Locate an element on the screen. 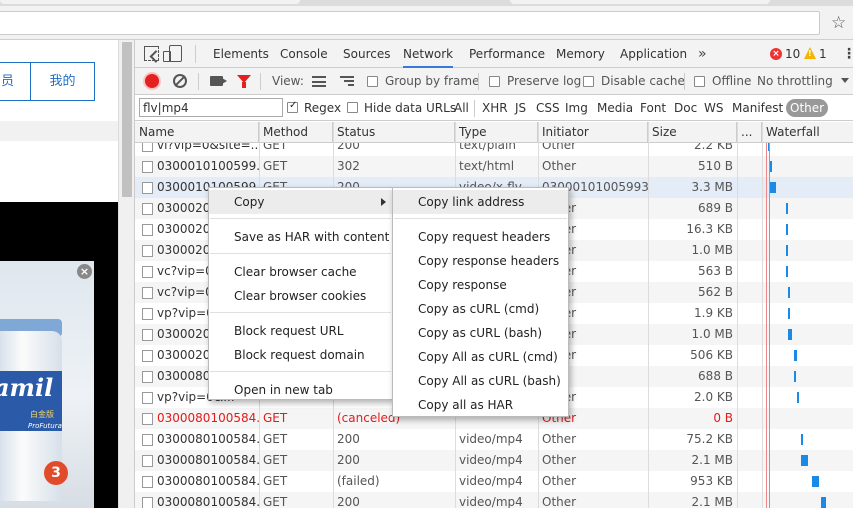 Image resolution: width=853 pixels, height=508 pixels. offline-label: Offline is located at coordinates (731, 81).